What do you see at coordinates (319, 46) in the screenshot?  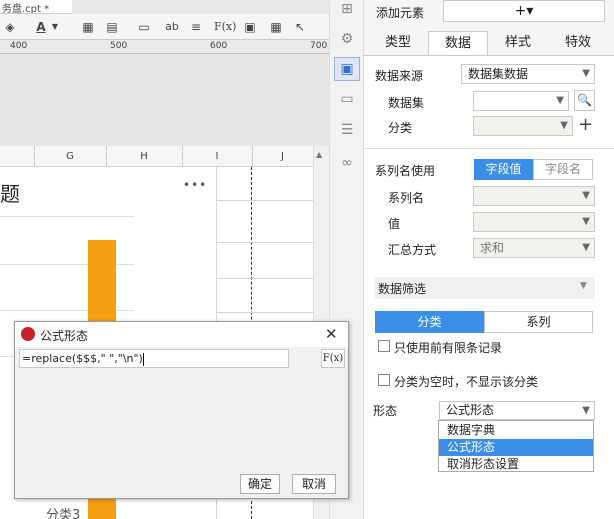 I see `ruler-mark: 700` at bounding box center [319, 46].